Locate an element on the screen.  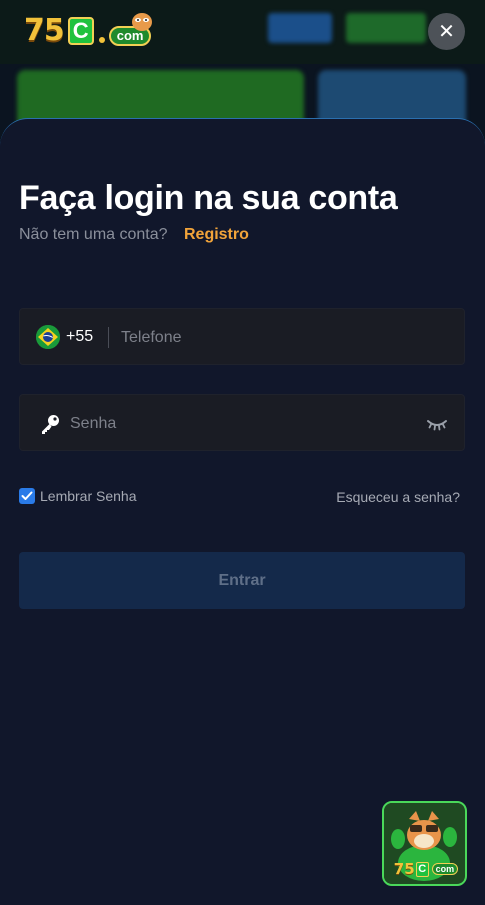
badge-domain: com is located at coordinates (445, 869).